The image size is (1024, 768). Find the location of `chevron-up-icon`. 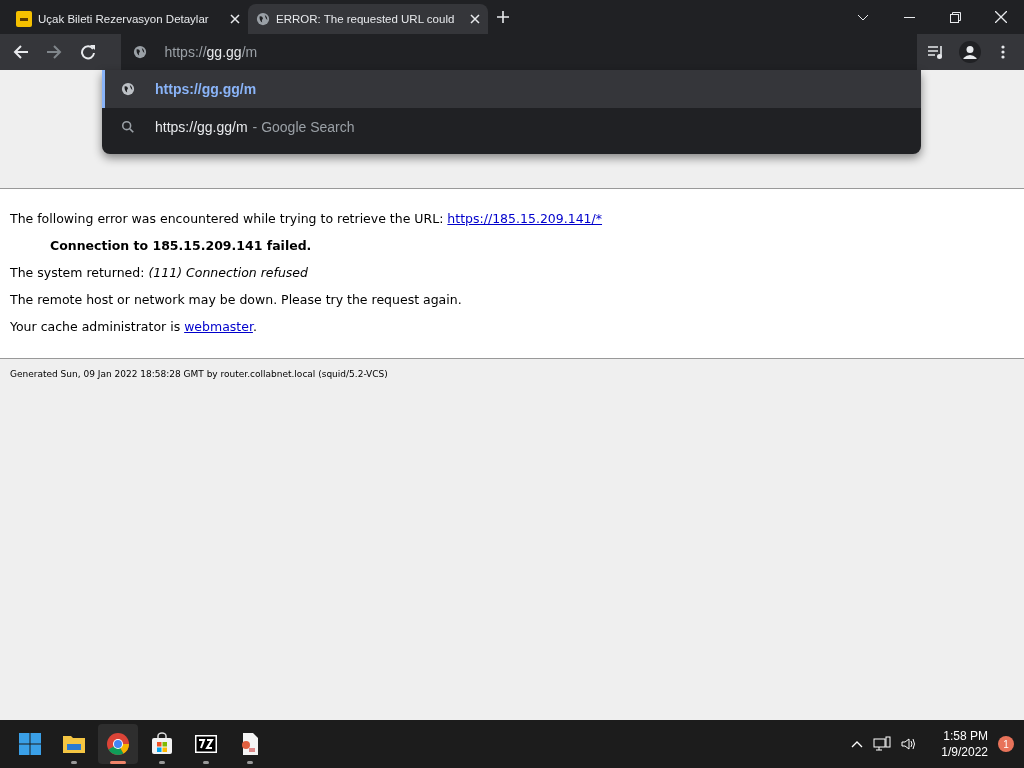

chevron-up-icon is located at coordinates (857, 744).